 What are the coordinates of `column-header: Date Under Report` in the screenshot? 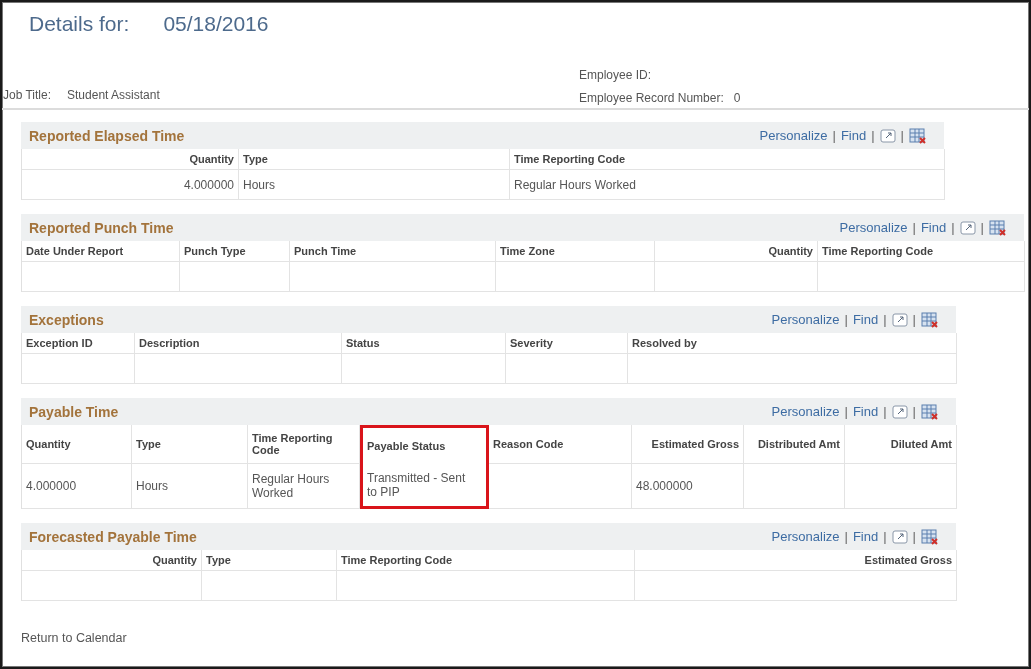 It's located at (101, 251).